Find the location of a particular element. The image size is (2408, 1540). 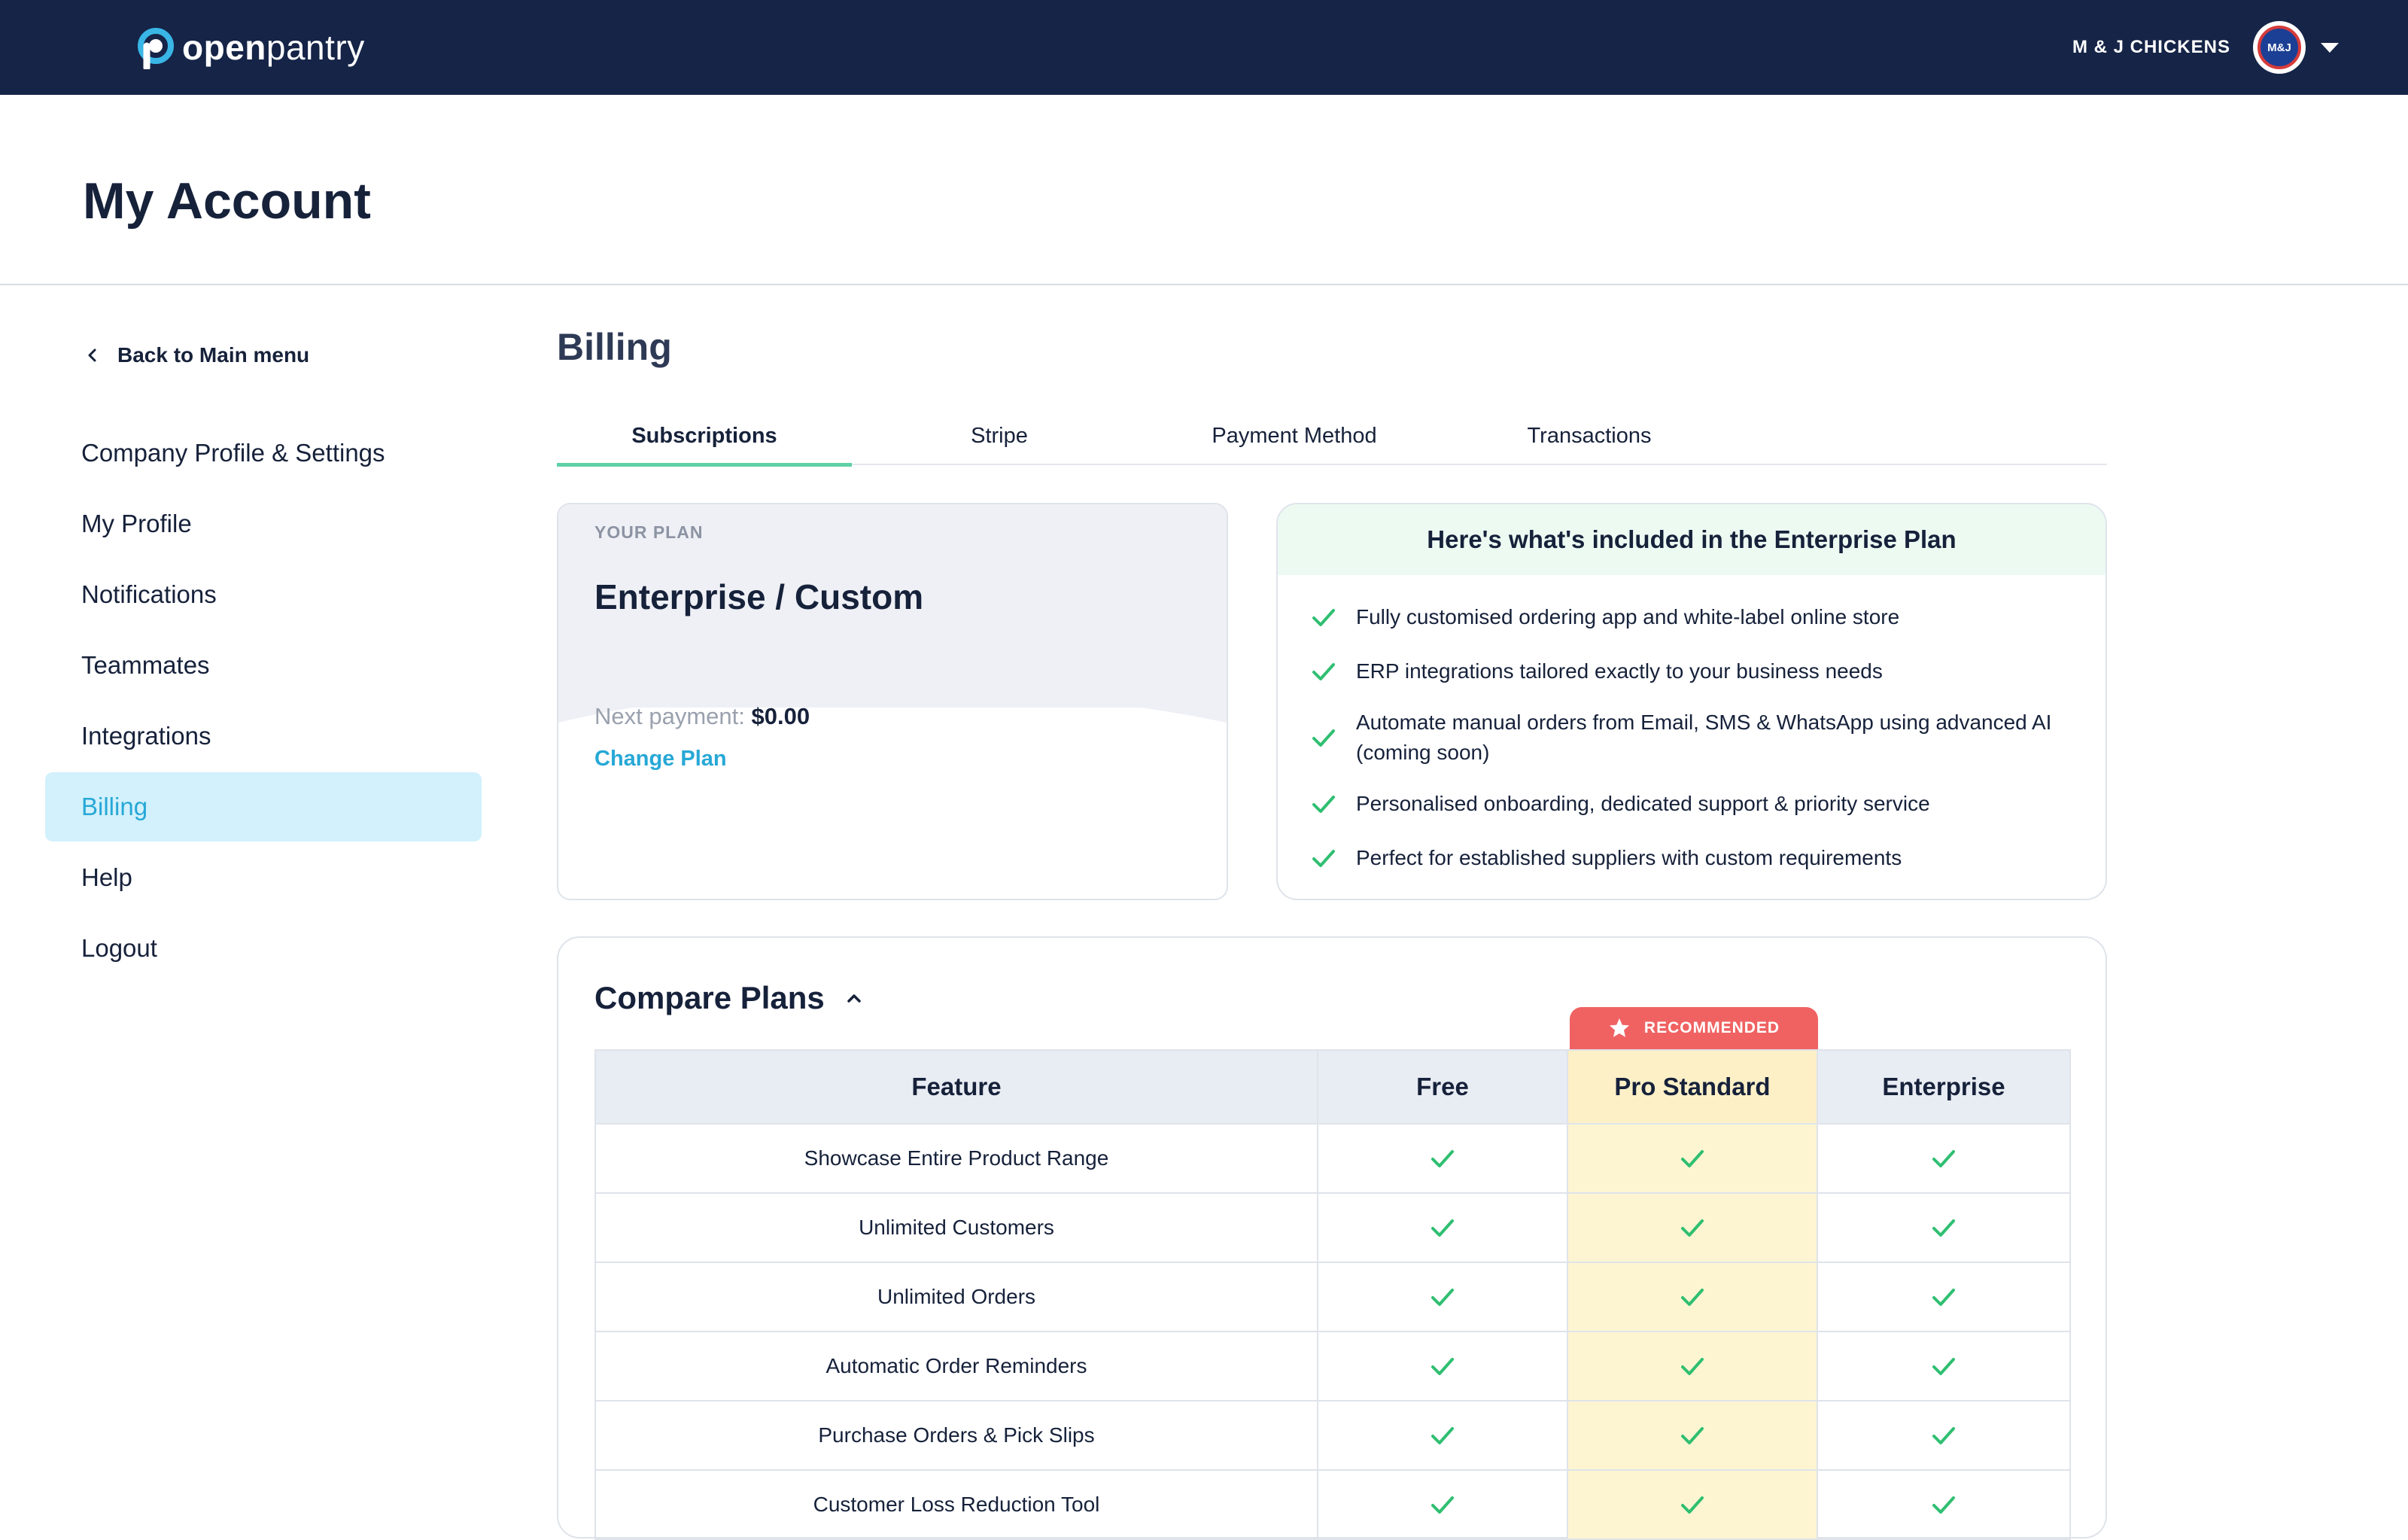

compare-plans-title: Compare Plans is located at coordinates (709, 997).